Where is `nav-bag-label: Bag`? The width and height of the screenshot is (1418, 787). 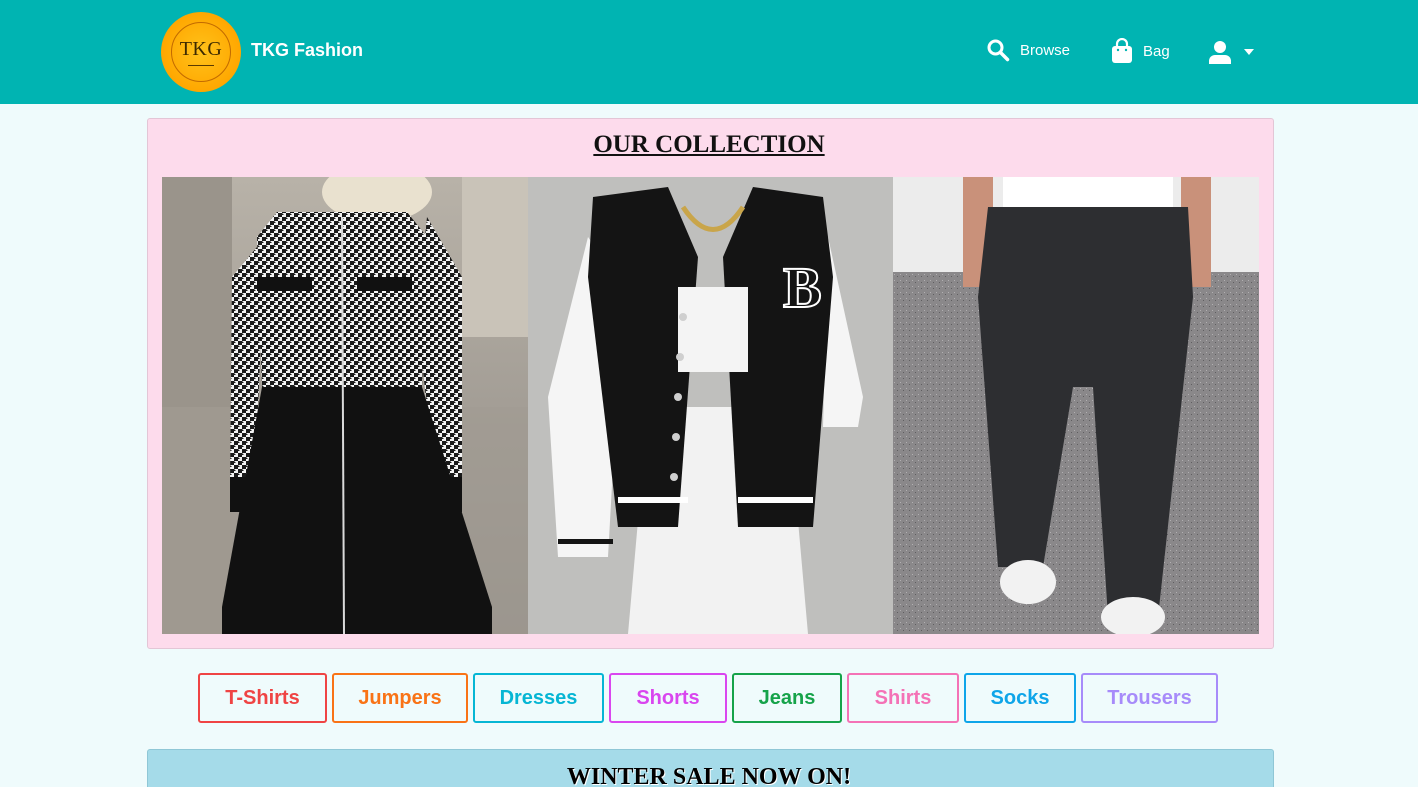 nav-bag-label: Bag is located at coordinates (1156, 51).